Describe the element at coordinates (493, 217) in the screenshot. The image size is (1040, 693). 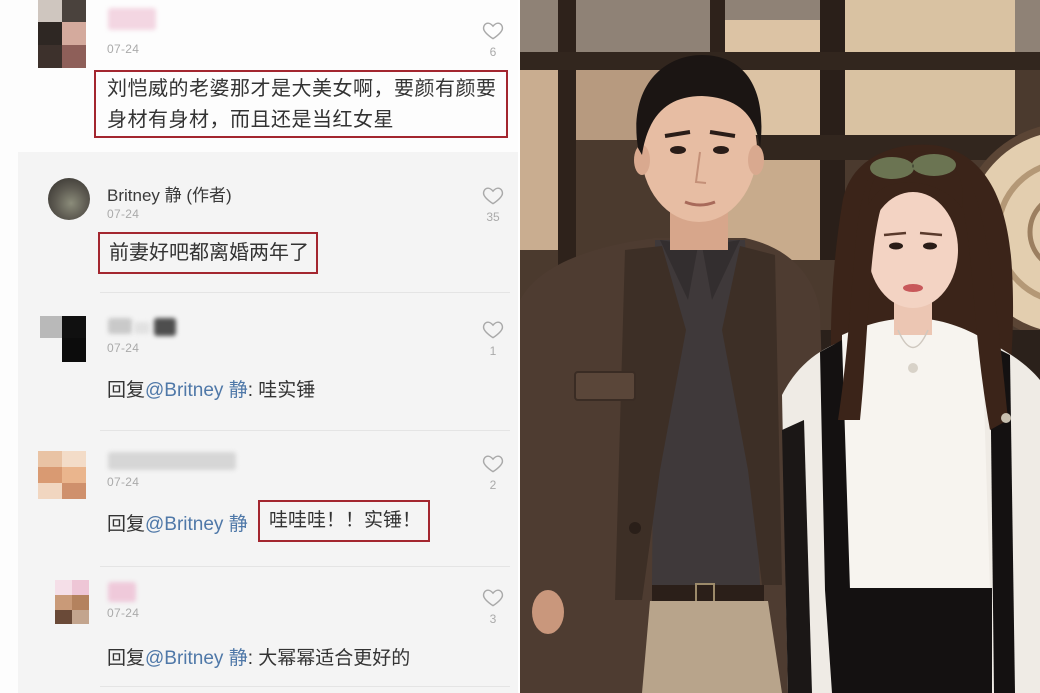
I see `like-count: 35` at that location.